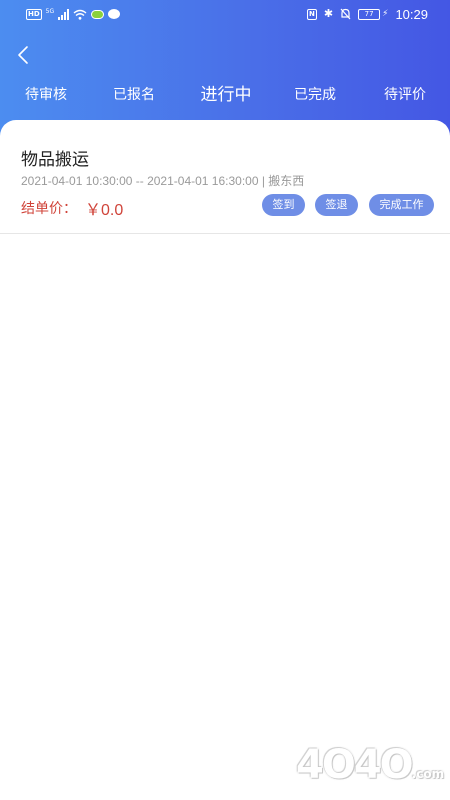  Describe the element at coordinates (345, 14) in the screenshot. I see `mute-icon` at that location.